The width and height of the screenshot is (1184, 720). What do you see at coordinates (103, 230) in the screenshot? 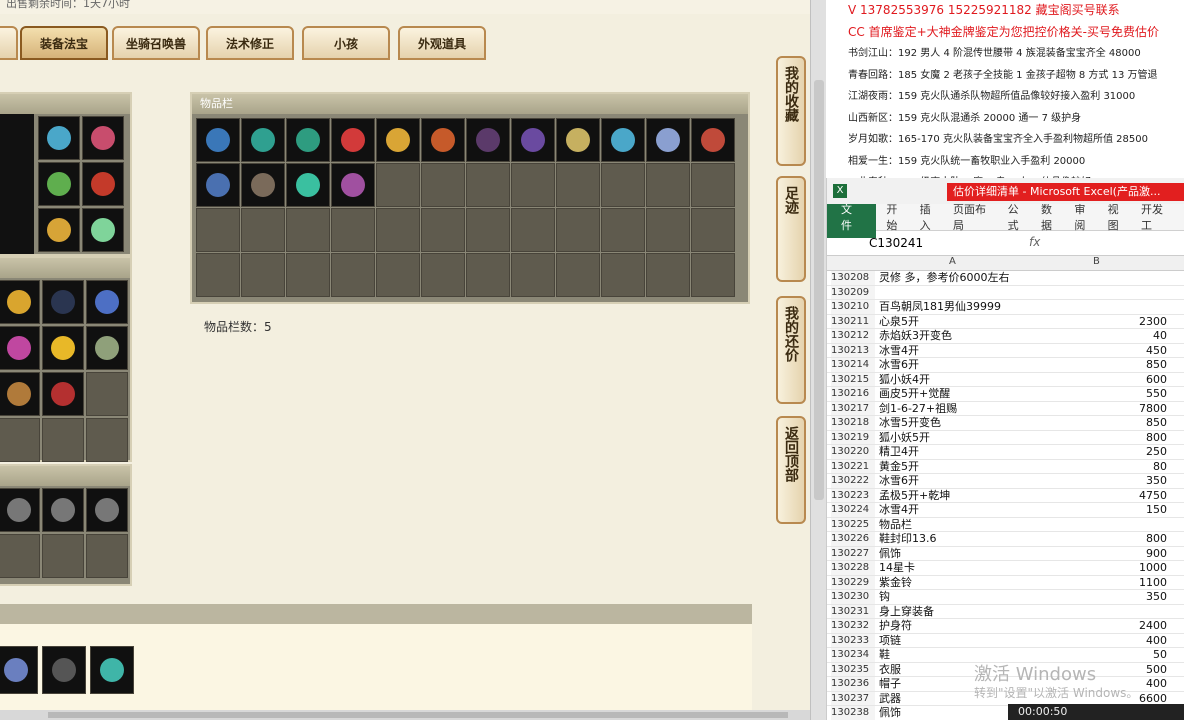
I see `equip-slot-orb` at bounding box center [103, 230].